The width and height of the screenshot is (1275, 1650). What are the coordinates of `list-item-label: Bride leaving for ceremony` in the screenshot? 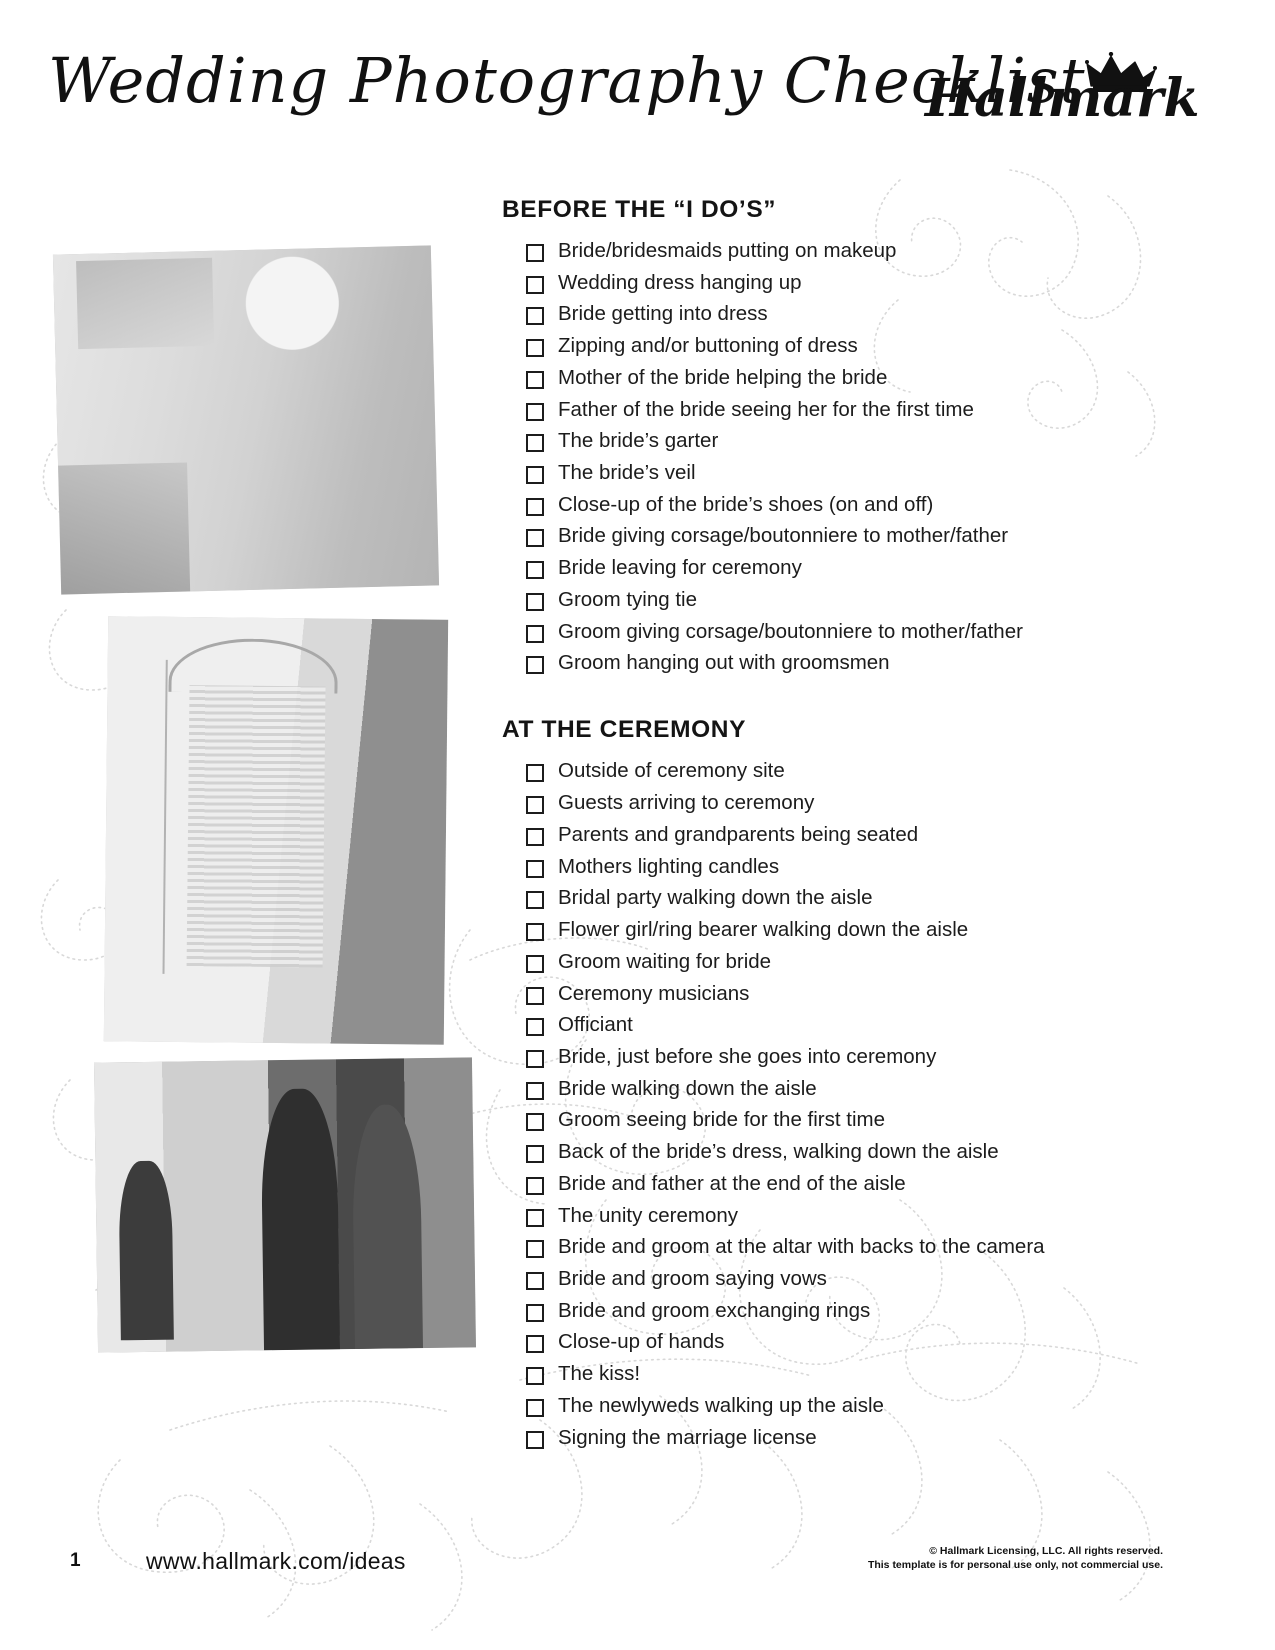 It's located at (680, 568).